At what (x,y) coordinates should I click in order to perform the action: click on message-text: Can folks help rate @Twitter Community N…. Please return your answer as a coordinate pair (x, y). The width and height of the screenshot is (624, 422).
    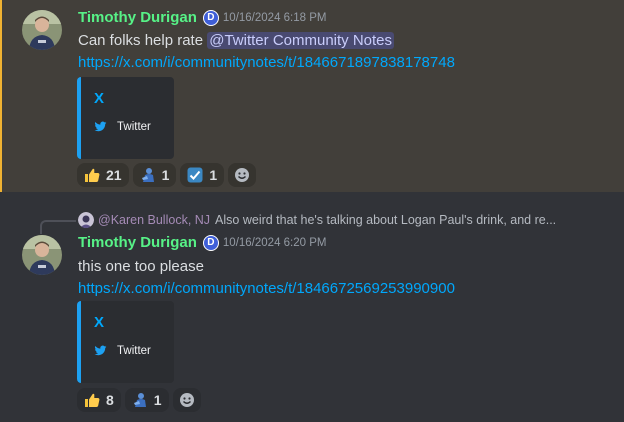
    Looking at the image, I should click on (236, 40).